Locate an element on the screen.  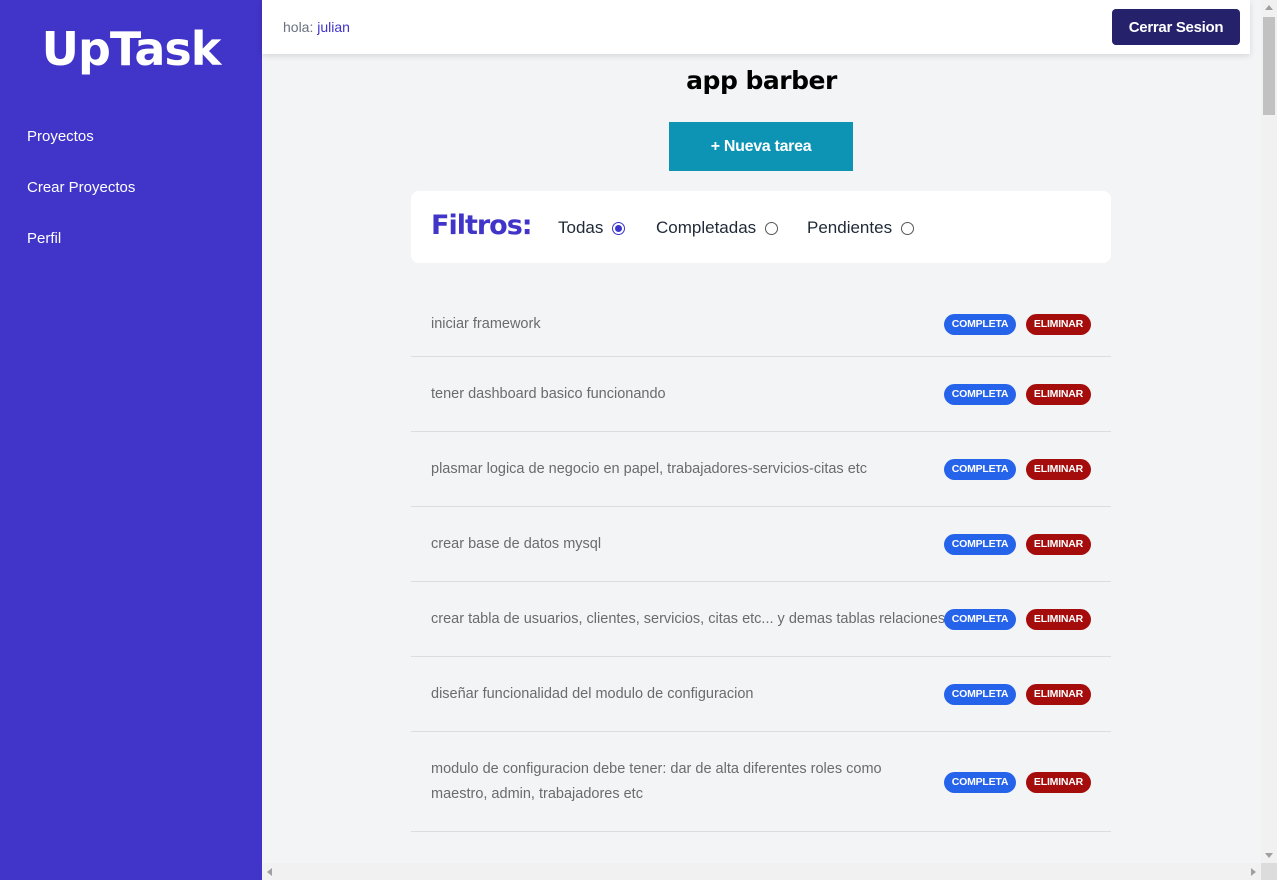
greeting-prefix: hola: is located at coordinates (298, 27).